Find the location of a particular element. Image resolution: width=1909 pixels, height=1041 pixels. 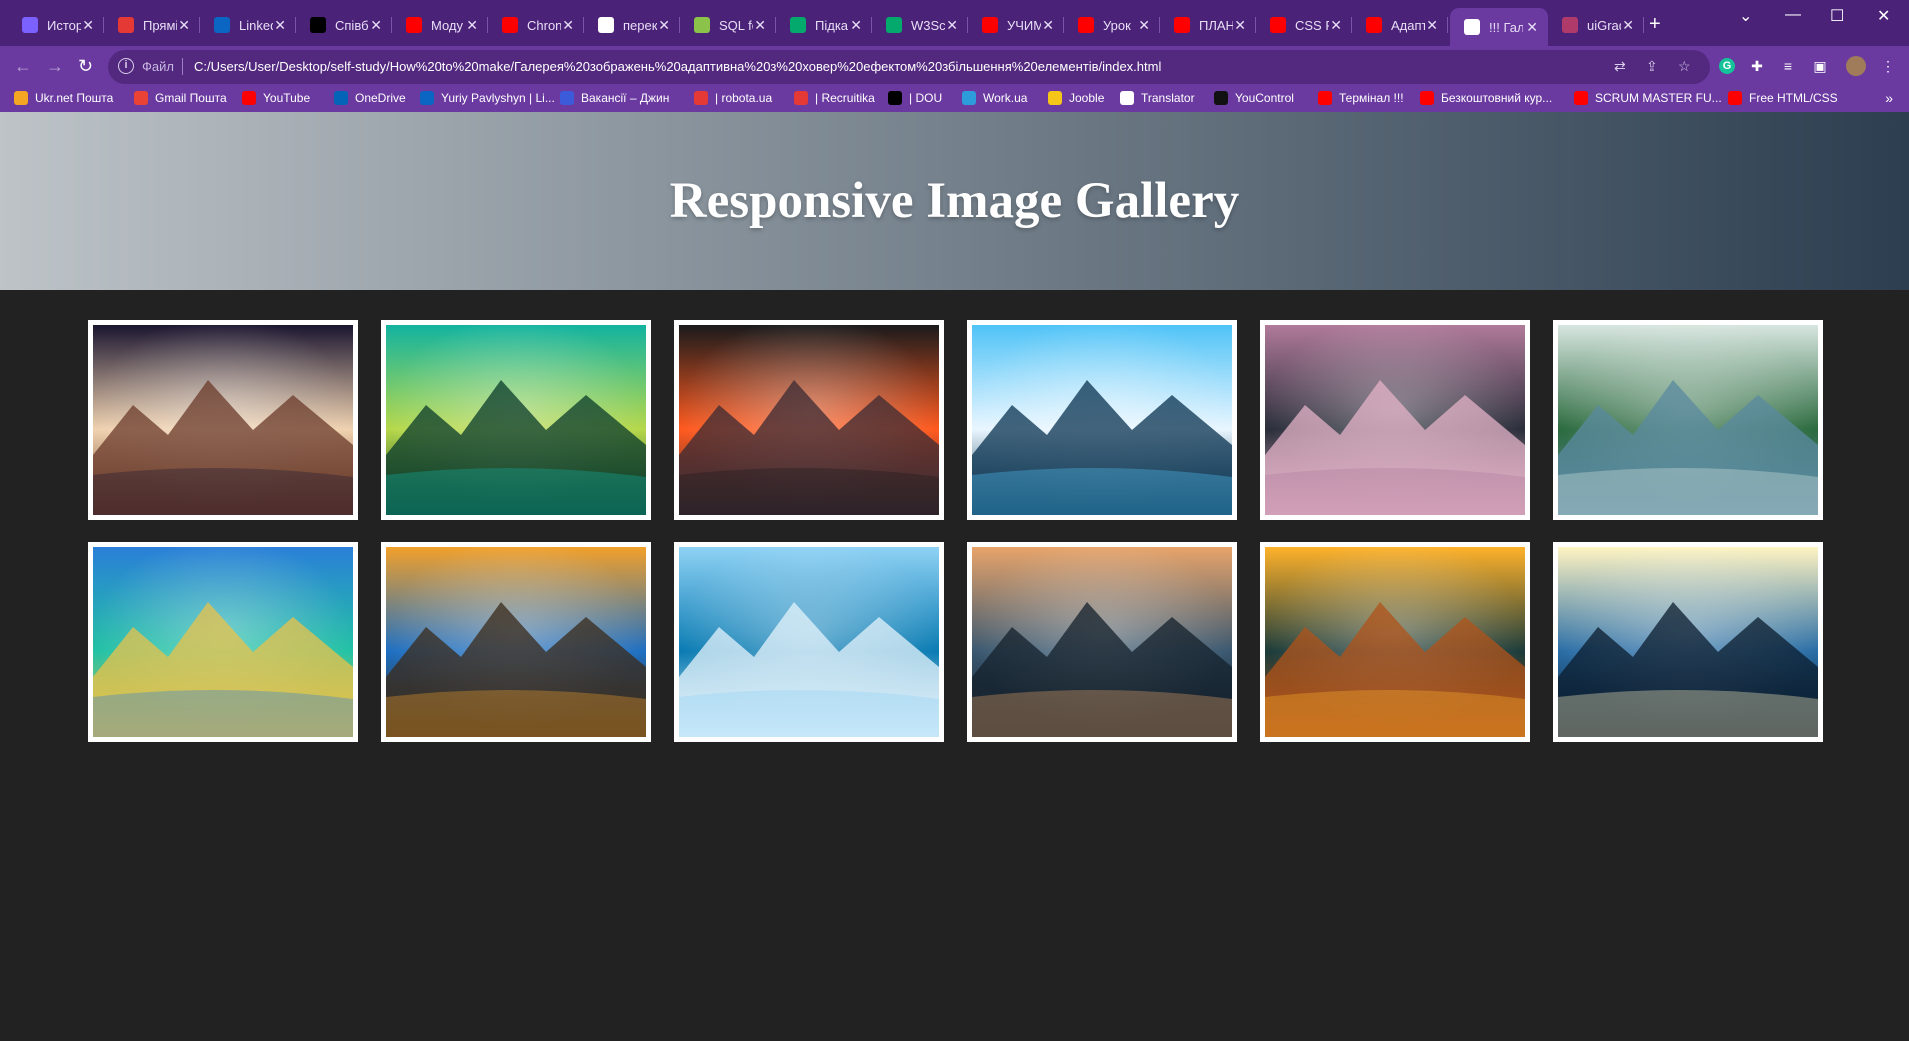

m-logo-icon is located at coordinates (702, 25).